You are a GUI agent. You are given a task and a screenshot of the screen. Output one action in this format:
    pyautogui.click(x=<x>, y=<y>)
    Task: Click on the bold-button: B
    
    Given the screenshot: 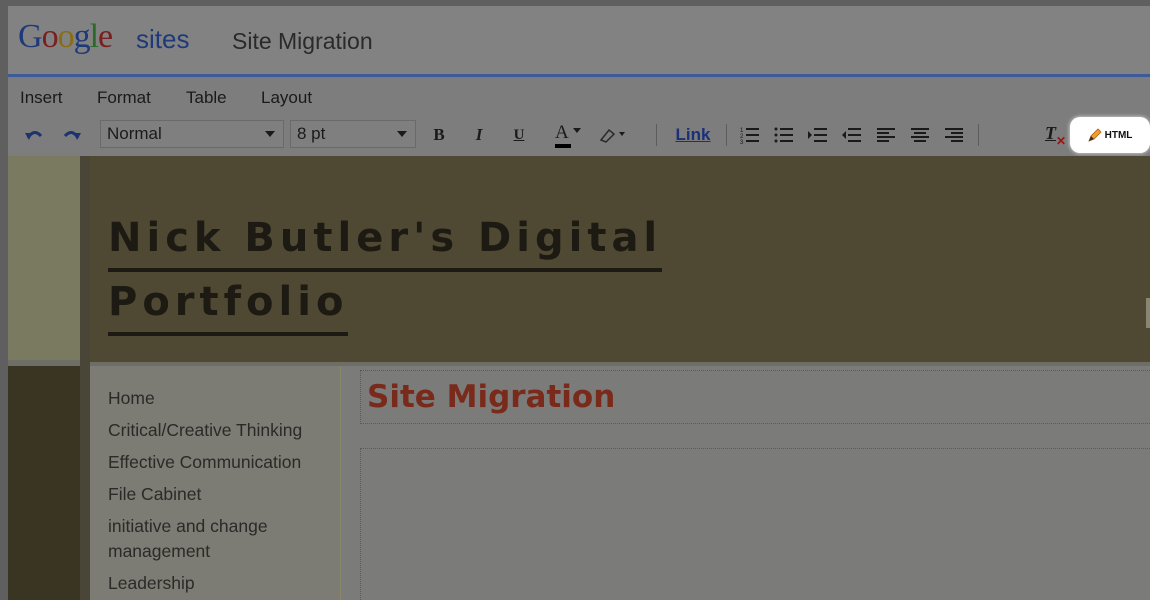 What is the action you would take?
    pyautogui.click(x=439, y=135)
    